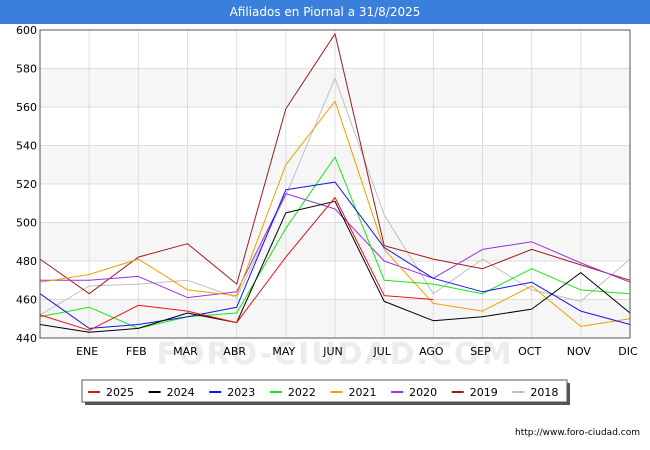  What do you see at coordinates (87, 351) in the screenshot?
I see `x-tick-label: ENE` at bounding box center [87, 351].